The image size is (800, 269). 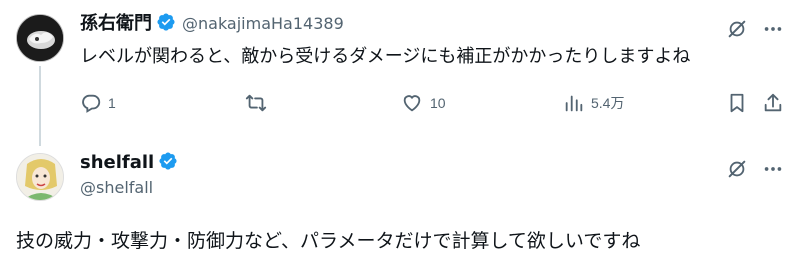 What do you see at coordinates (385, 56) in the screenshot?
I see `tweet-text: レベルが関わると、敵から受けるダメージにも補正がかかったりしますよね` at bounding box center [385, 56].